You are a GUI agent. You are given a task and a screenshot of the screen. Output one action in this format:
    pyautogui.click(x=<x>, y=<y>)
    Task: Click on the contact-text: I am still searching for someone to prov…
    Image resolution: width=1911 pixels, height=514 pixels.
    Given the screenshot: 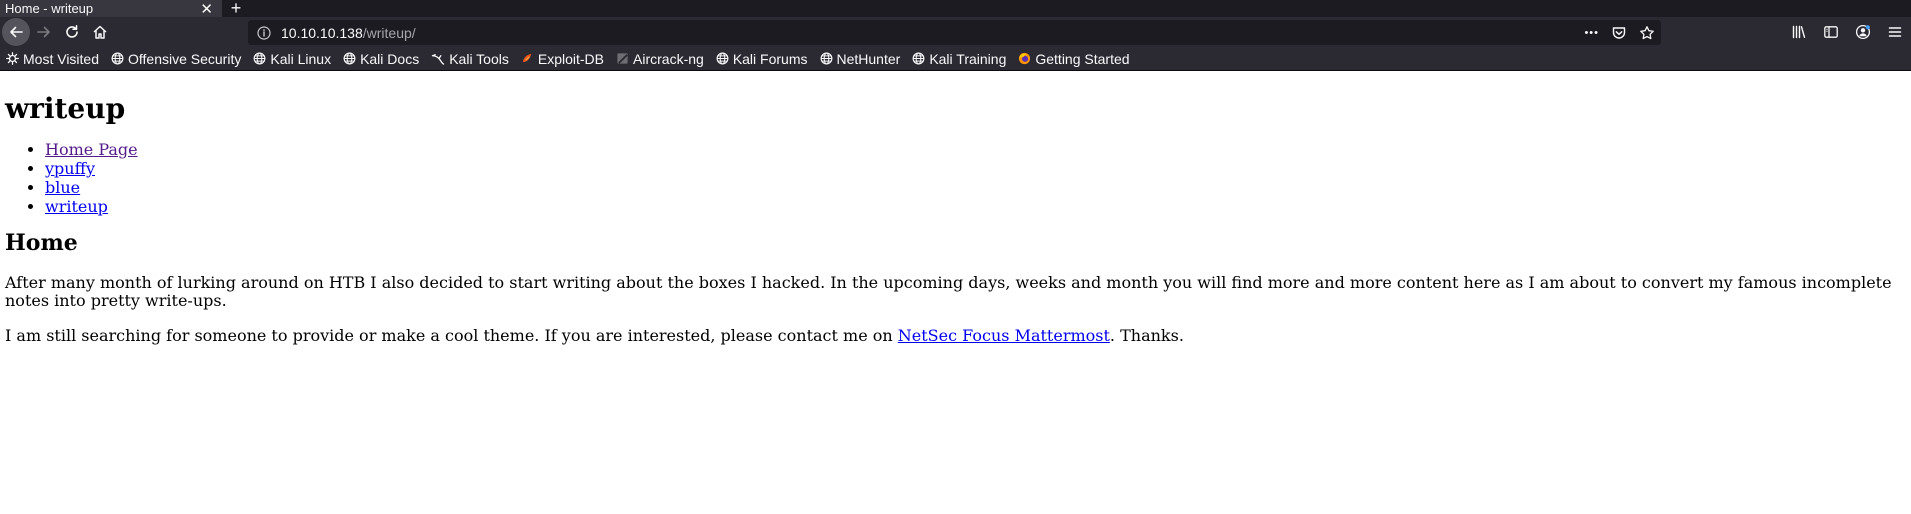 What is the action you would take?
    pyautogui.click(x=451, y=335)
    